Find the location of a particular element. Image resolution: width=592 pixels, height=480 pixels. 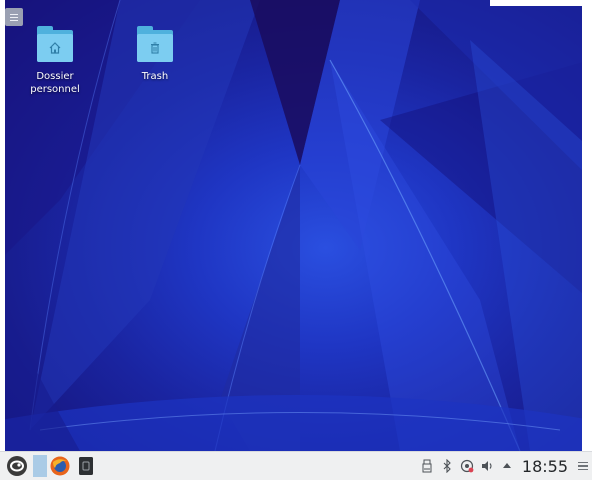

taskbar-app-firefox is located at coordinates (60, 466).